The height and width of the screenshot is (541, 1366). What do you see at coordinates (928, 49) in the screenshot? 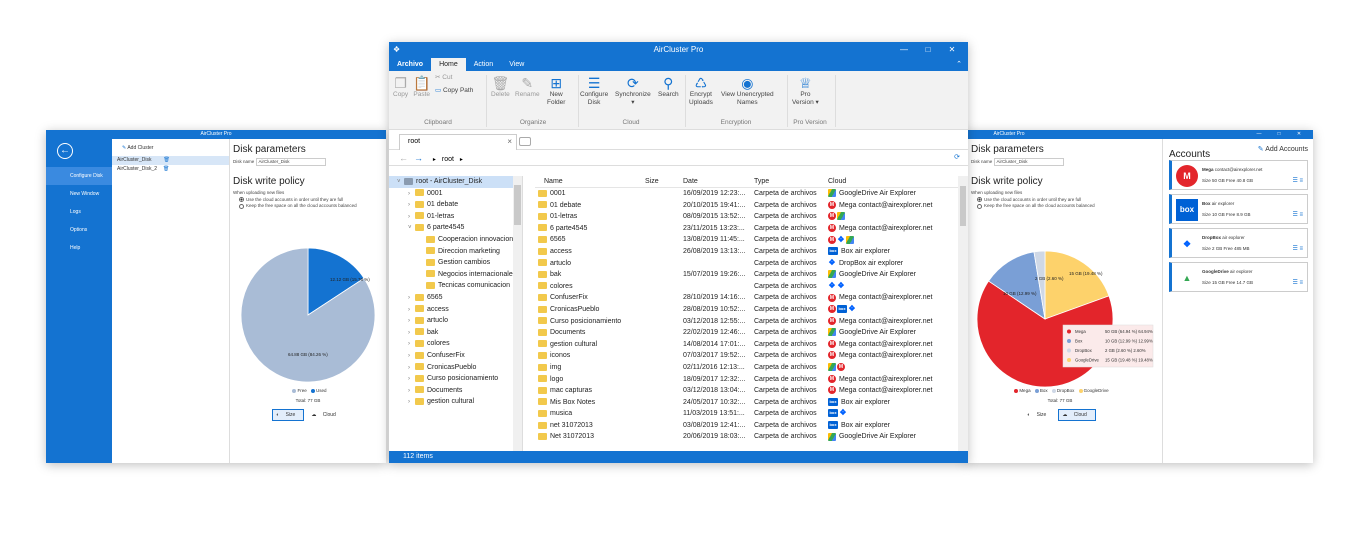
I see `maximize-icon: □` at bounding box center [928, 49].